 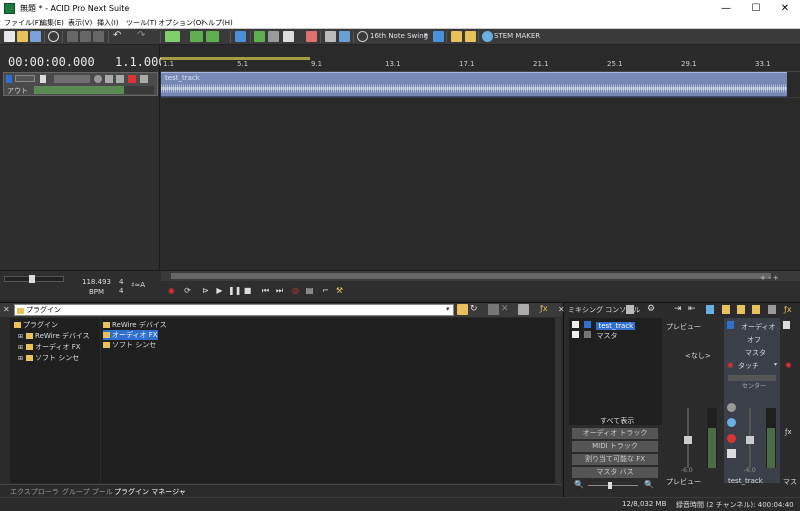 What do you see at coordinates (217, 23) in the screenshot?
I see `menu-help: ヘルプ(H)` at bounding box center [217, 23].